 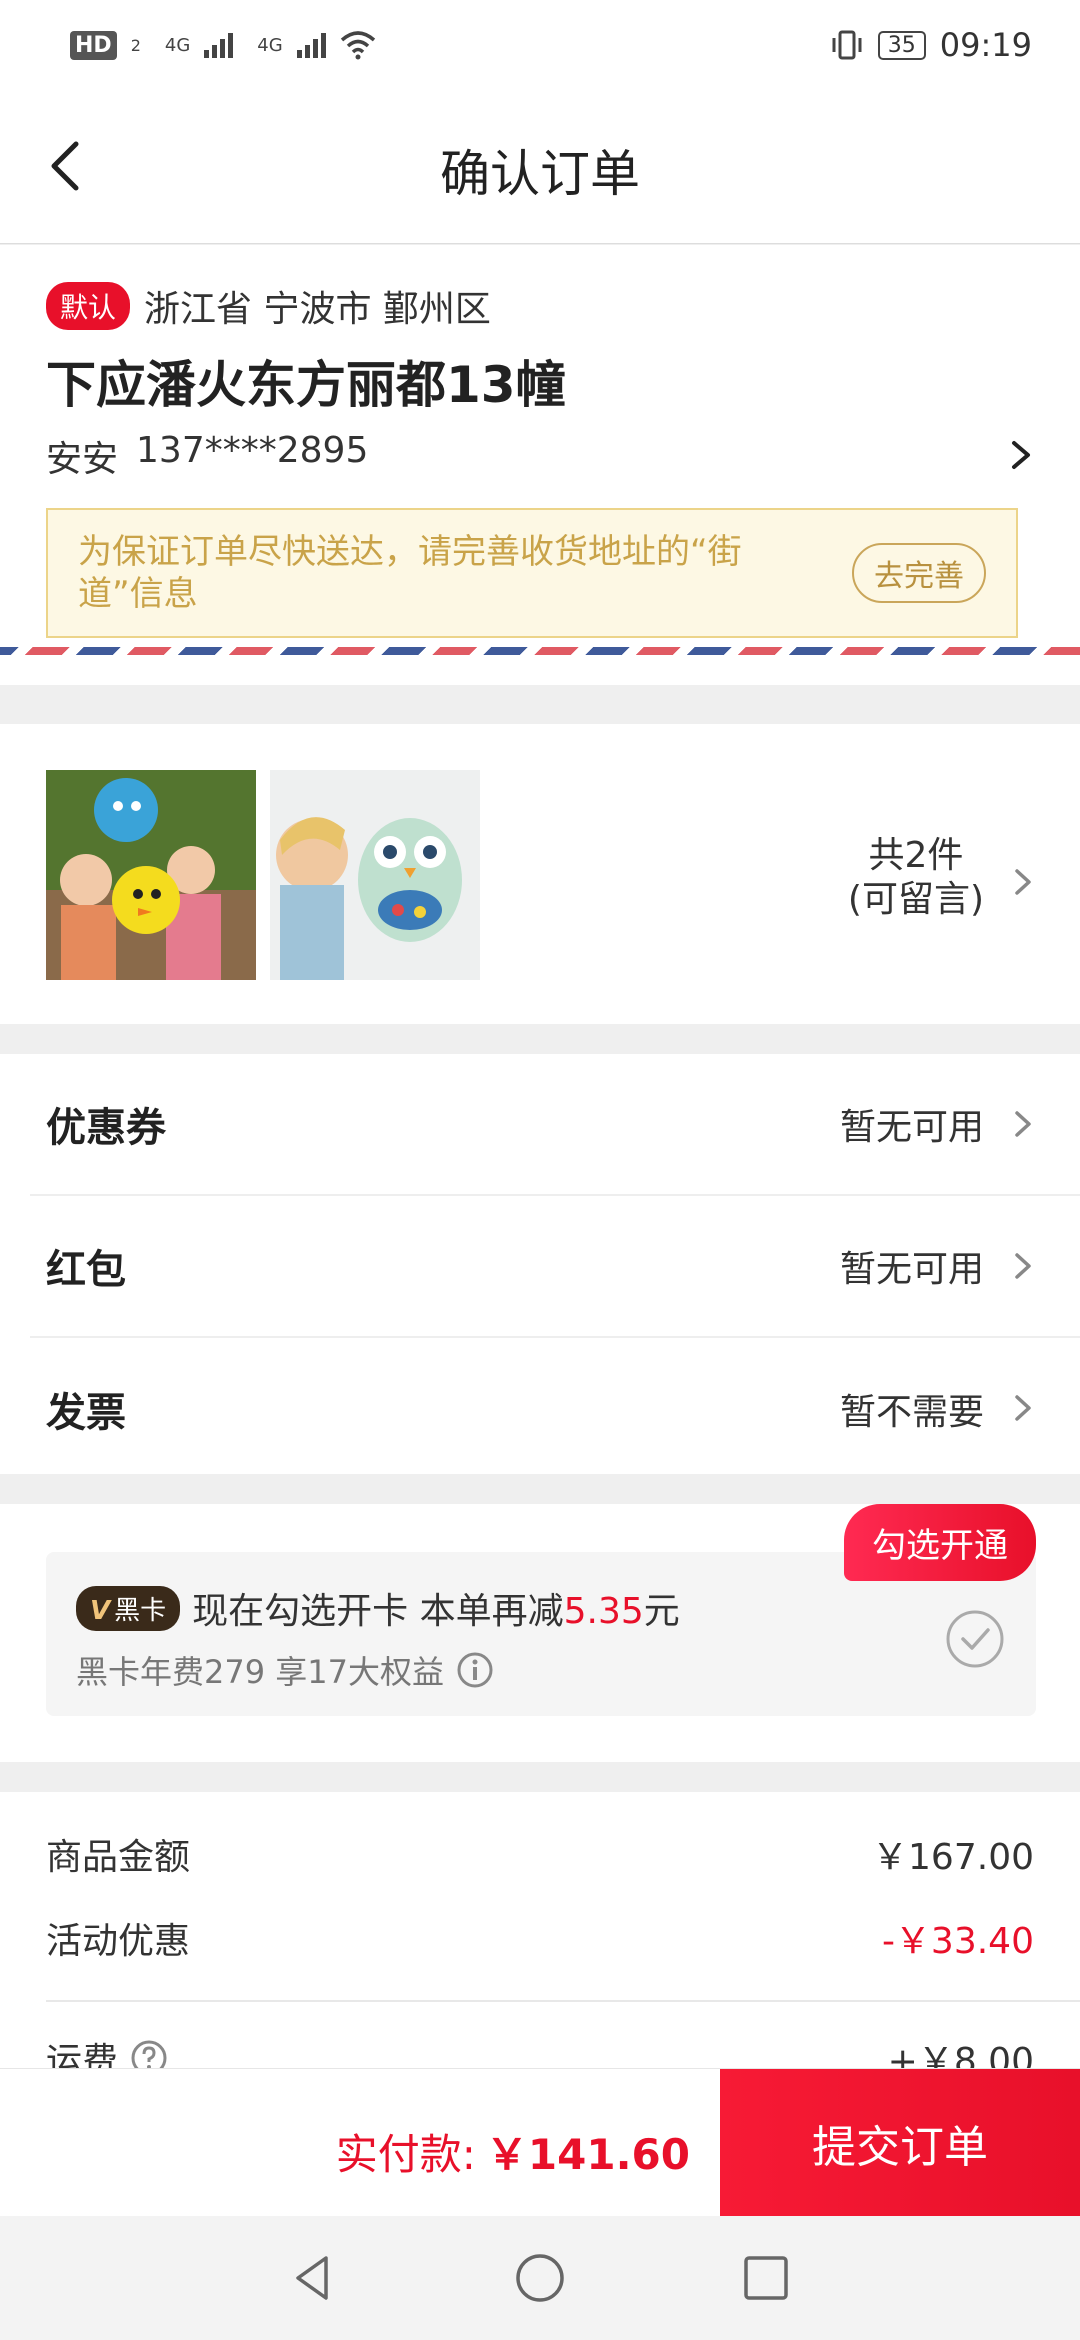 What do you see at coordinates (410, 573) in the screenshot?
I see `notice-text: 为保证订单尽快送达，请完善收货地址的“街道”信息` at bounding box center [410, 573].